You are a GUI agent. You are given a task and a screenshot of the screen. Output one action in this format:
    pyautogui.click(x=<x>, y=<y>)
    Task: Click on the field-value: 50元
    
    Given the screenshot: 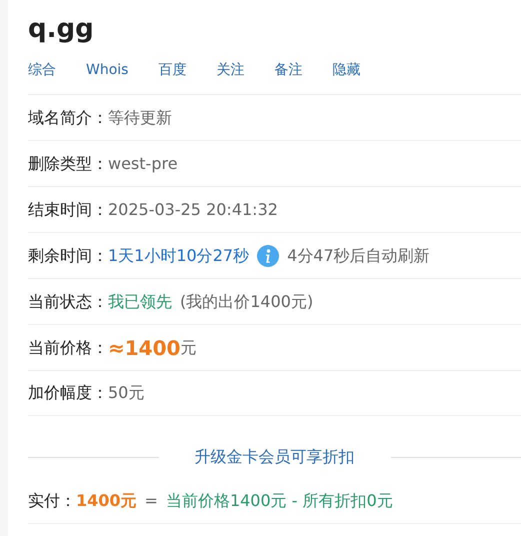 What is the action you would take?
    pyautogui.click(x=126, y=393)
    